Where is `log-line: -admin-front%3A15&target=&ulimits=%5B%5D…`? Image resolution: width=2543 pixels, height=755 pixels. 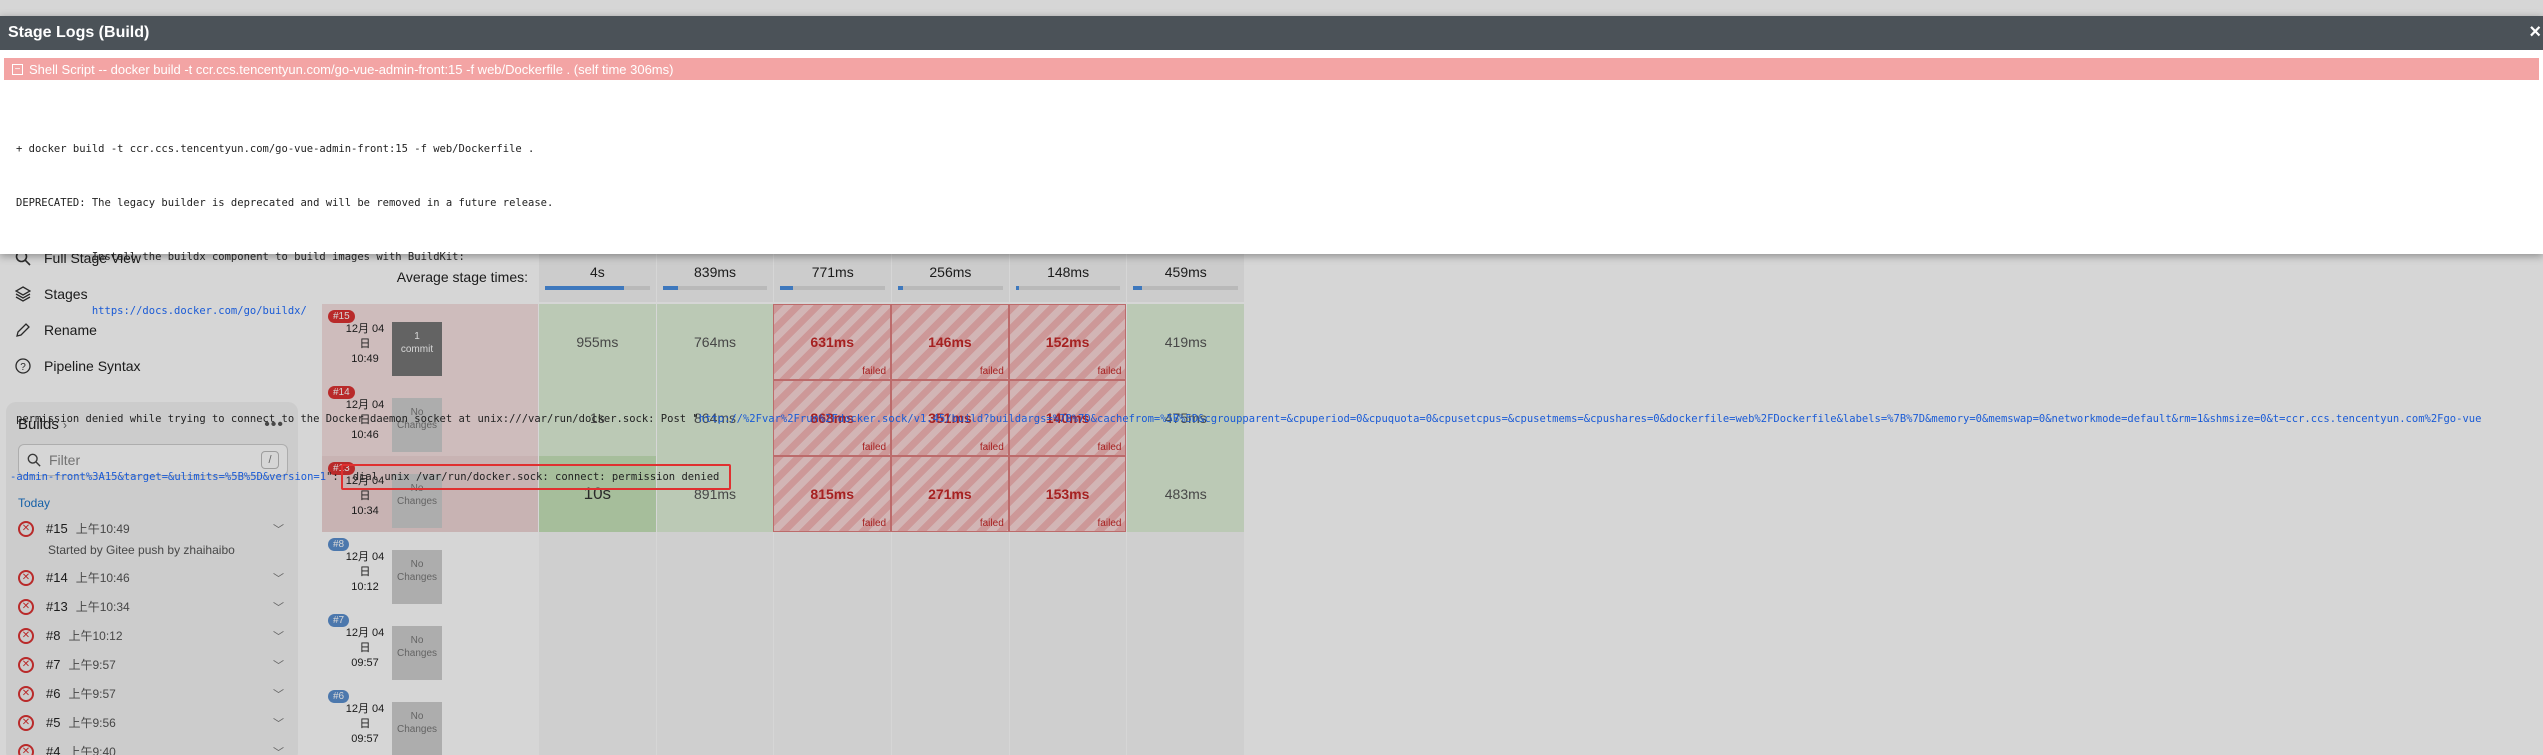
log-line: -admin-front%3A15&target=&ulimits=%5B%5D… is located at coordinates (1273, 477).